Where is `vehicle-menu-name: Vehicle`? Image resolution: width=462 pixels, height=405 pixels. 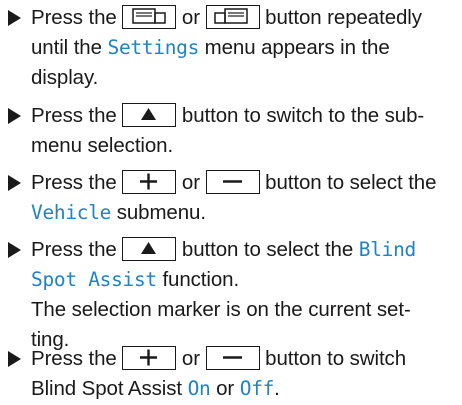 vehicle-menu-name: Vehicle is located at coordinates (71, 212).